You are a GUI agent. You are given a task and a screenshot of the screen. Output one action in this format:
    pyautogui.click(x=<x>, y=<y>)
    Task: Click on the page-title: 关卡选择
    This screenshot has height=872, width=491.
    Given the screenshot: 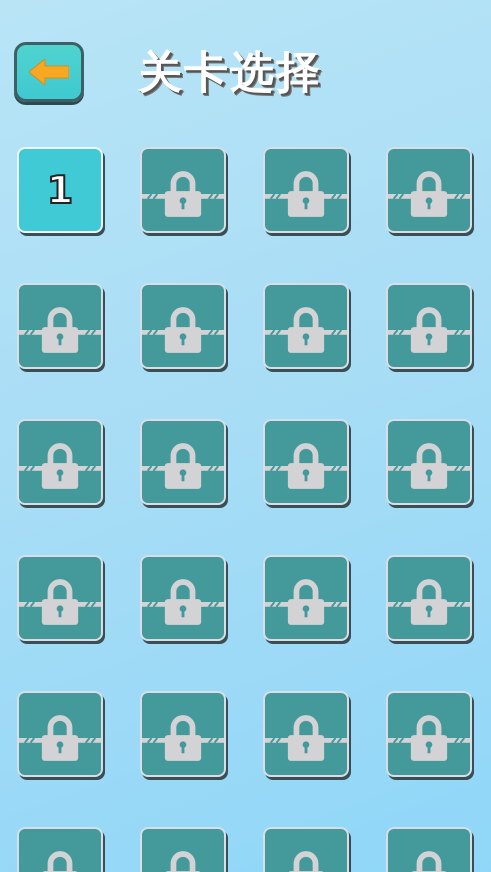 What is the action you would take?
    pyautogui.click(x=230, y=73)
    